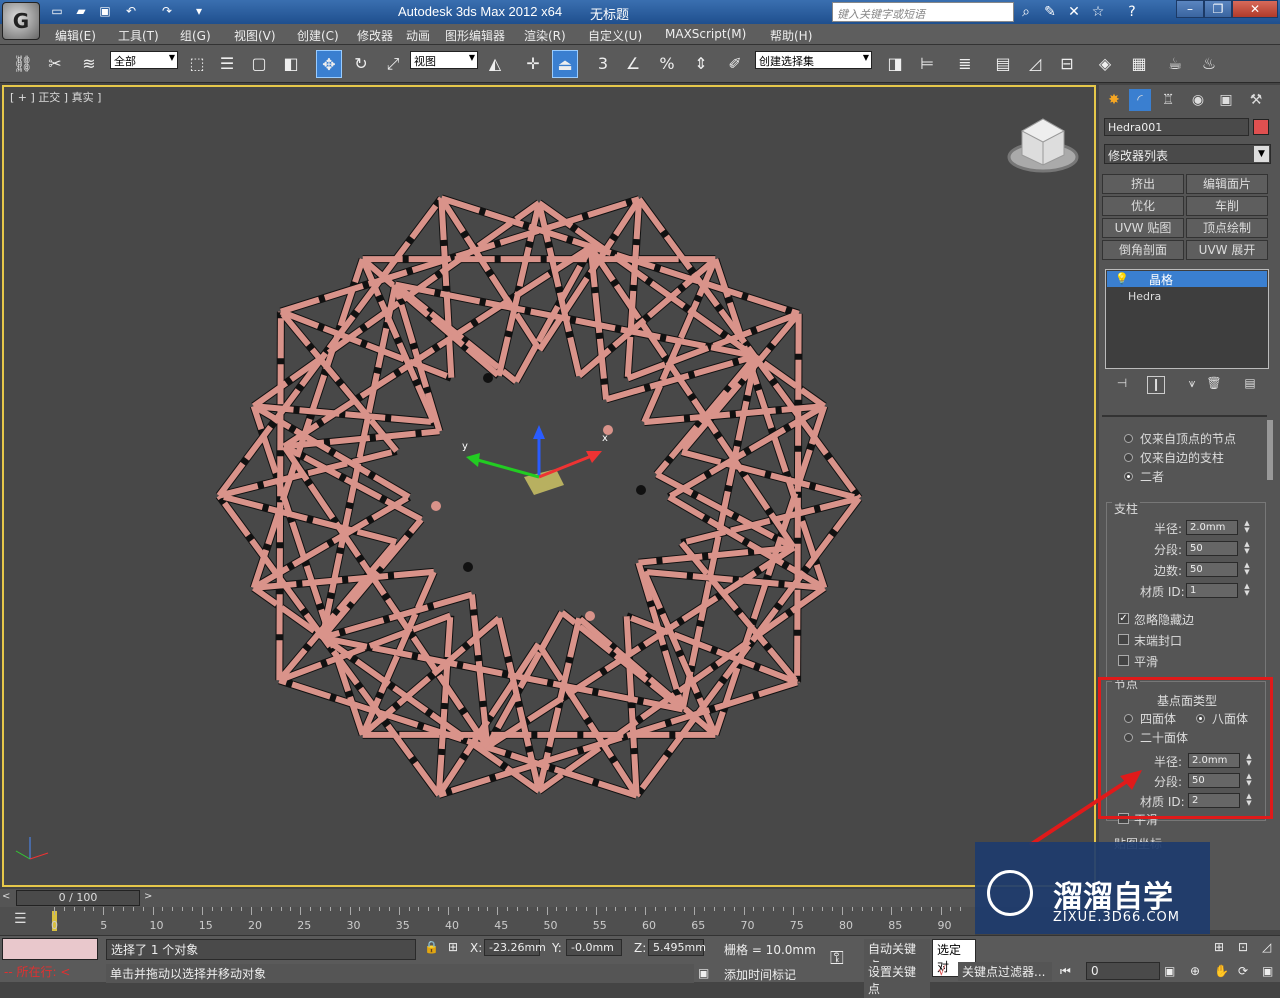 This screenshot has width=1280, height=998. Describe the element at coordinates (78, 898) in the screenshot. I see `time-slider-thumb: 0 / 100` at that location.